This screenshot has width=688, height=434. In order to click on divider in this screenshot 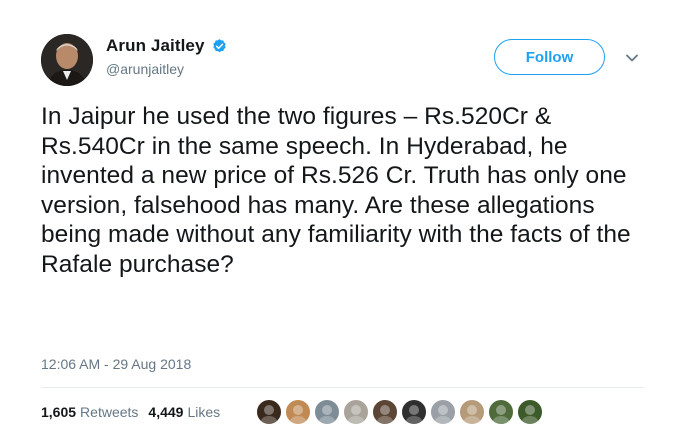, I will do `click(342, 387)`.